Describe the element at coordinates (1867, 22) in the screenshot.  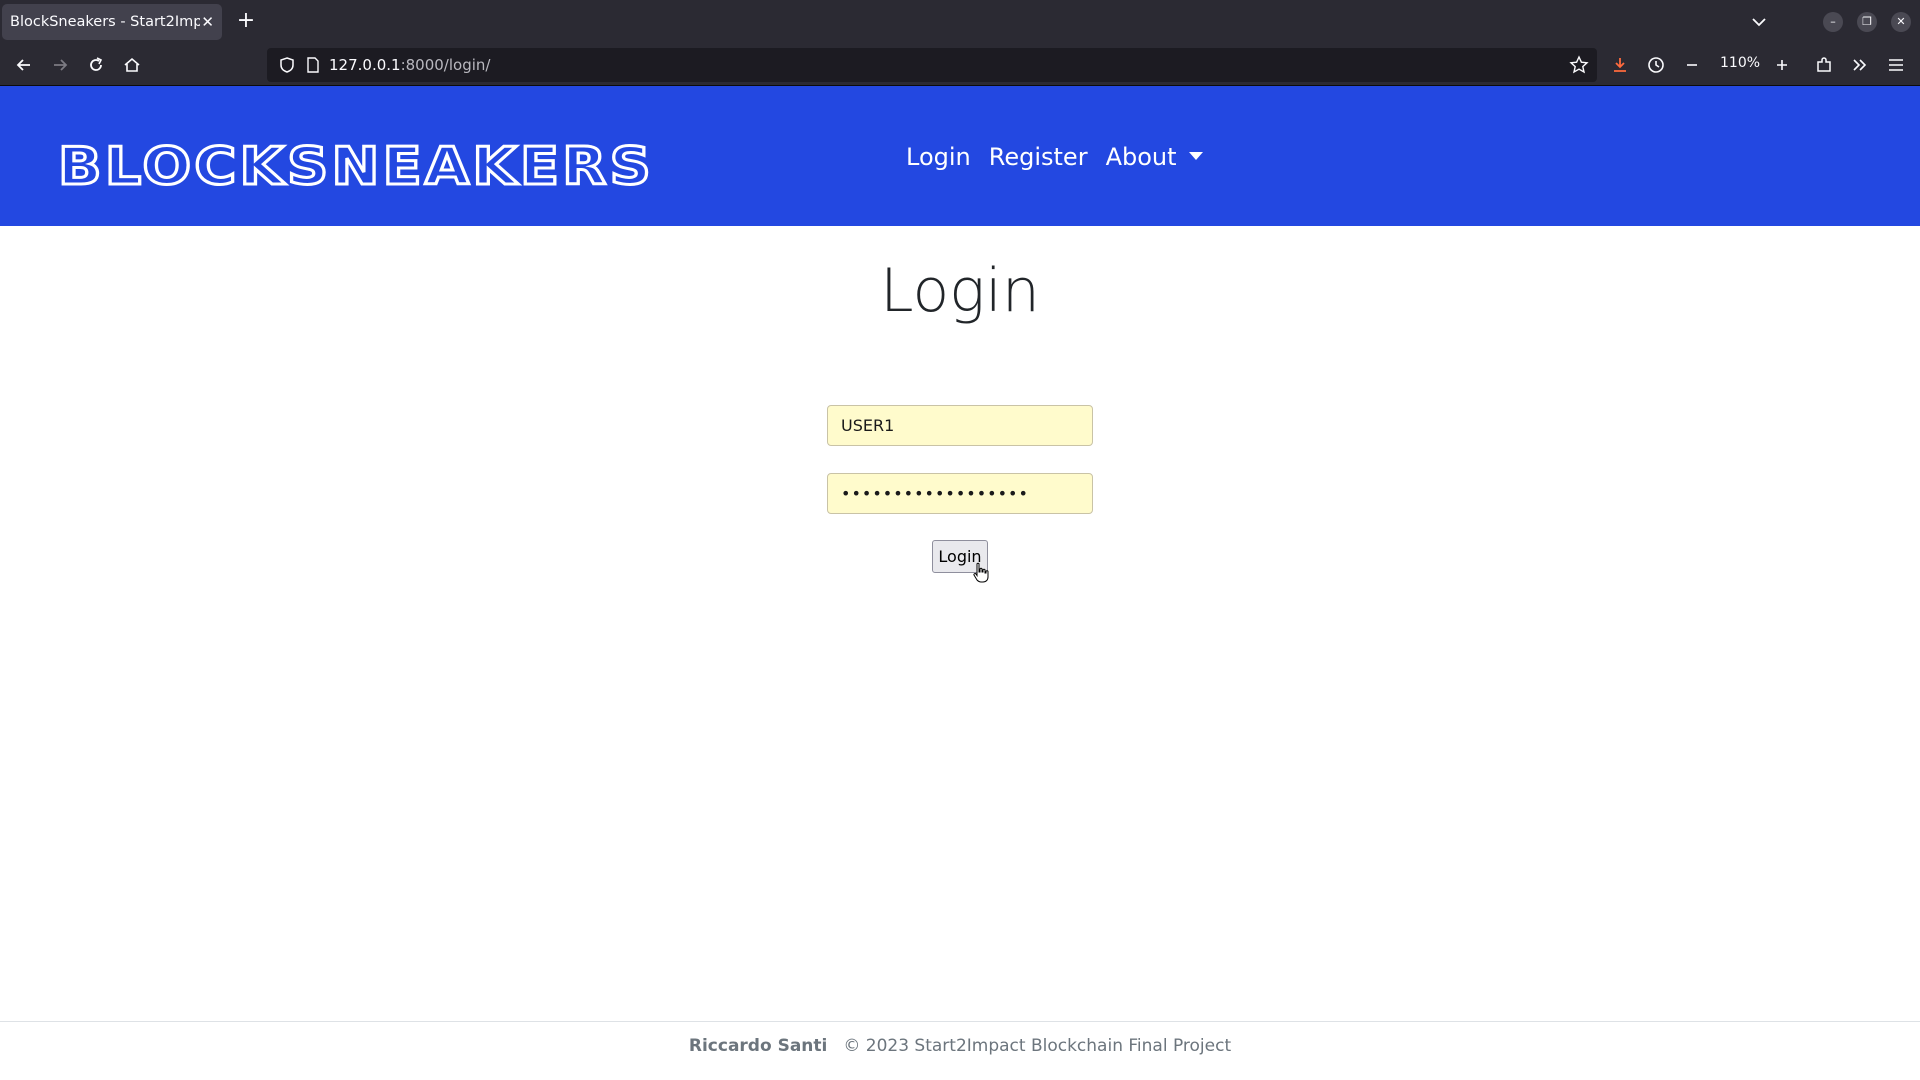
I see `restore-icon: ❐` at that location.